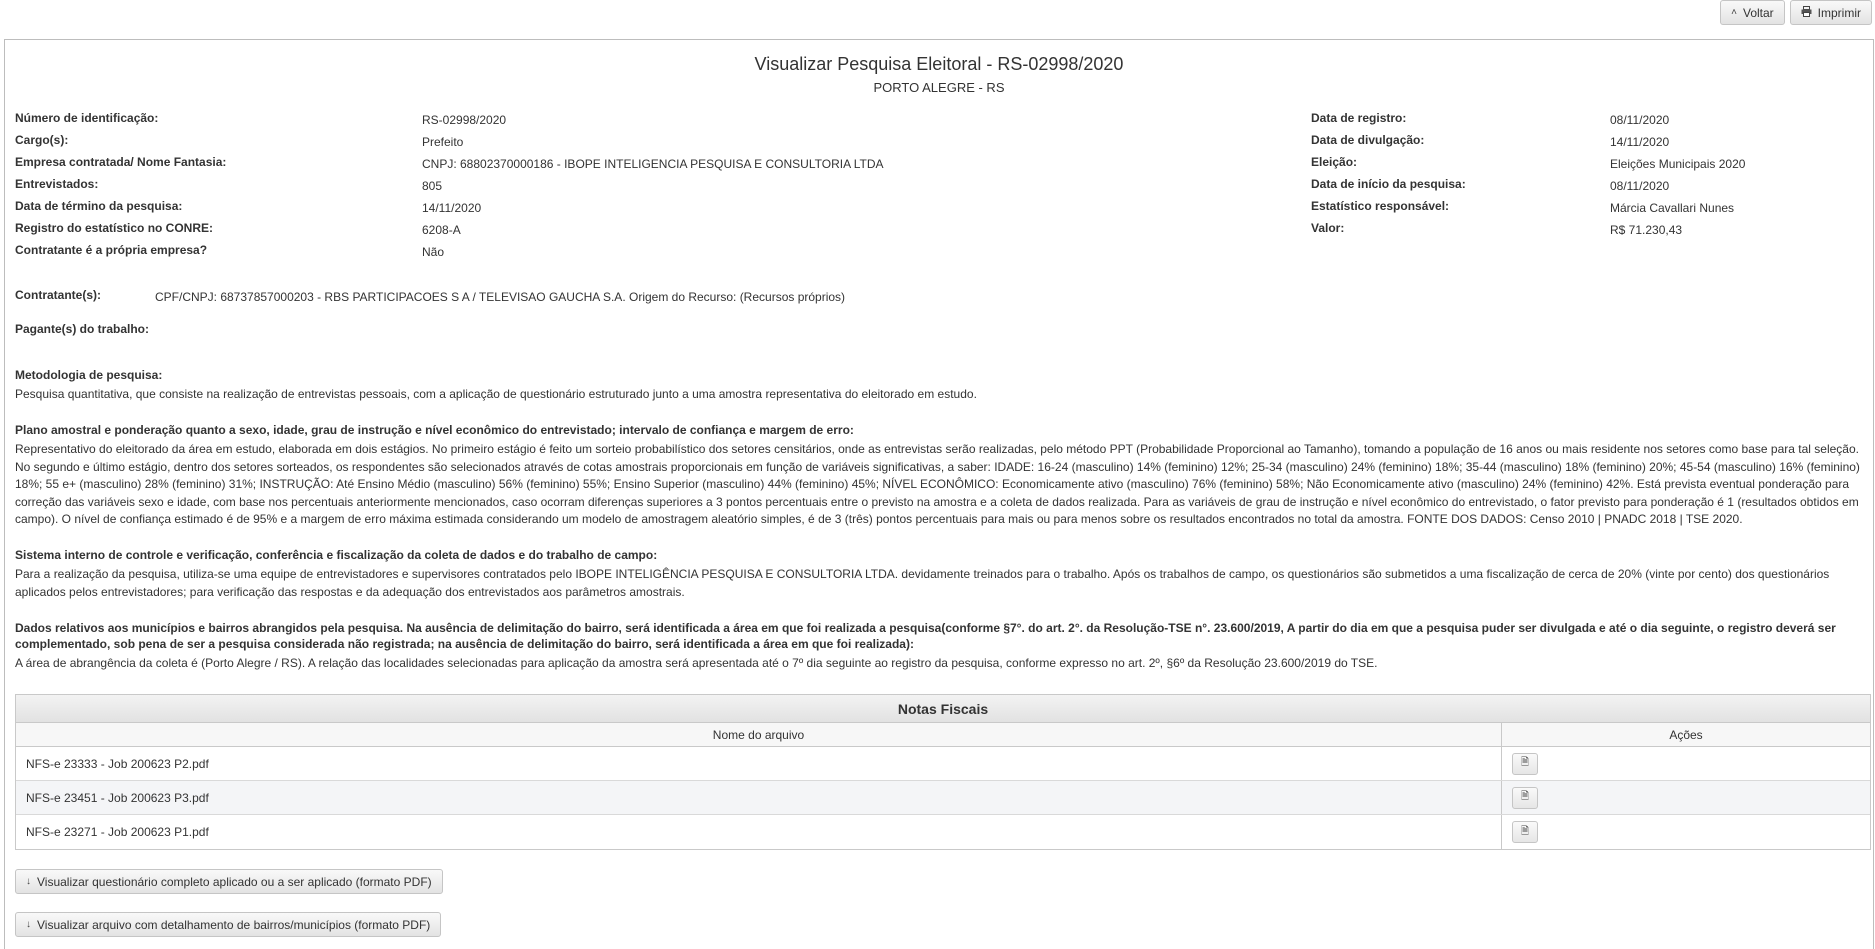  What do you see at coordinates (432, 186) in the screenshot?
I see `value-entrevistados: 805` at bounding box center [432, 186].